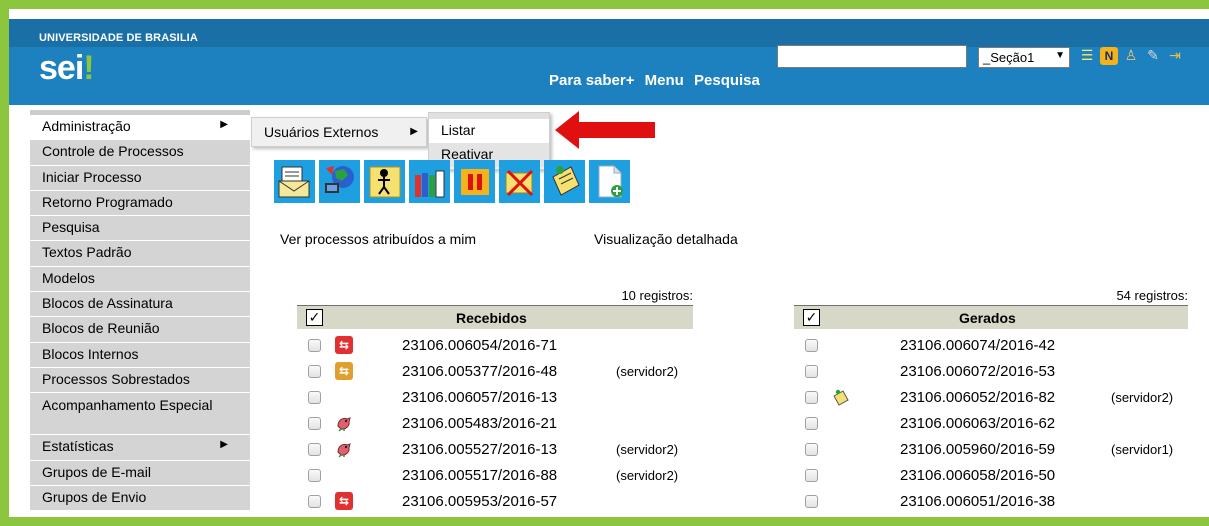  I want to click on table-row: 23106.006074/2016-42, so click(991, 348).